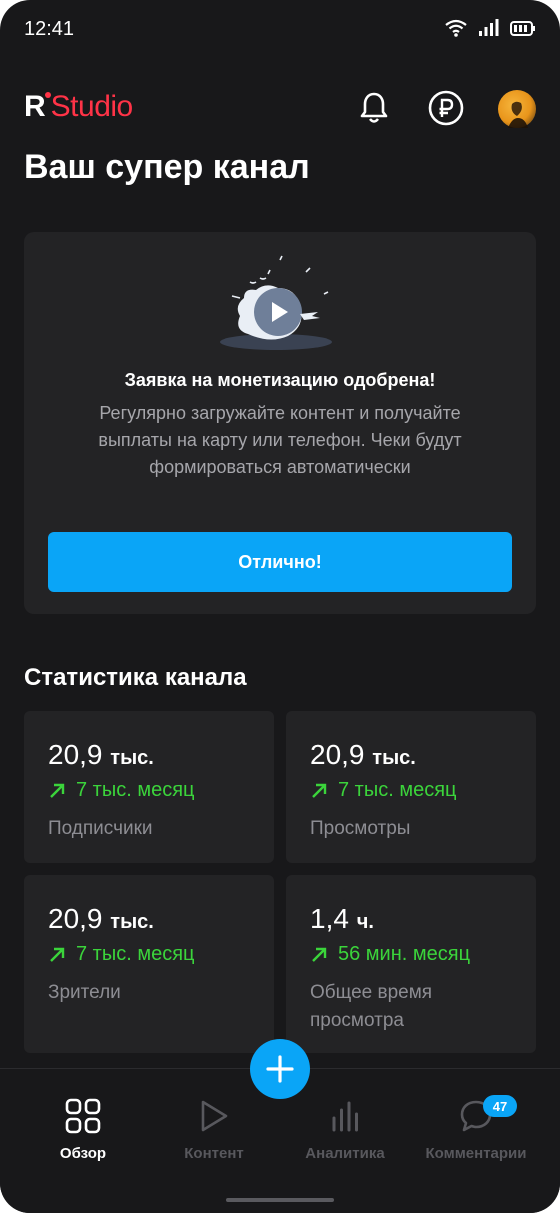 This screenshot has width=560, height=1213. What do you see at coordinates (214, 1137) in the screenshot?
I see `nav-item-content: Контент` at bounding box center [214, 1137].